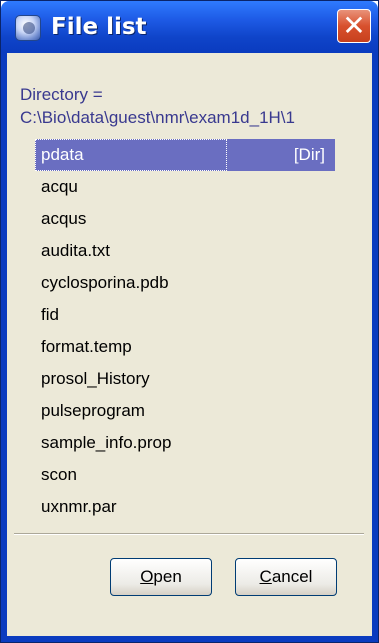  What do you see at coordinates (185, 283) in the screenshot?
I see `list-item: cyclosporina.pdb` at bounding box center [185, 283].